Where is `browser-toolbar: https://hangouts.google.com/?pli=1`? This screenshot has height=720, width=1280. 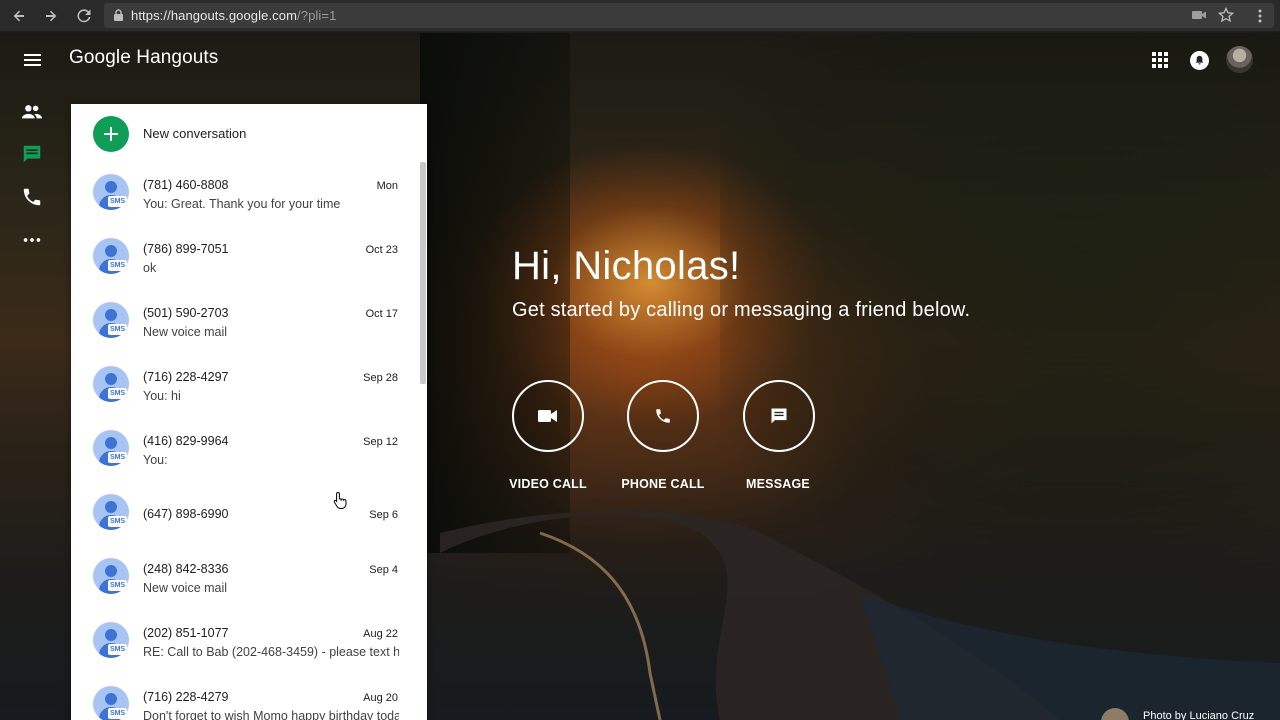
browser-toolbar: https://hangouts.google.com/?pli=1 is located at coordinates (640, 16).